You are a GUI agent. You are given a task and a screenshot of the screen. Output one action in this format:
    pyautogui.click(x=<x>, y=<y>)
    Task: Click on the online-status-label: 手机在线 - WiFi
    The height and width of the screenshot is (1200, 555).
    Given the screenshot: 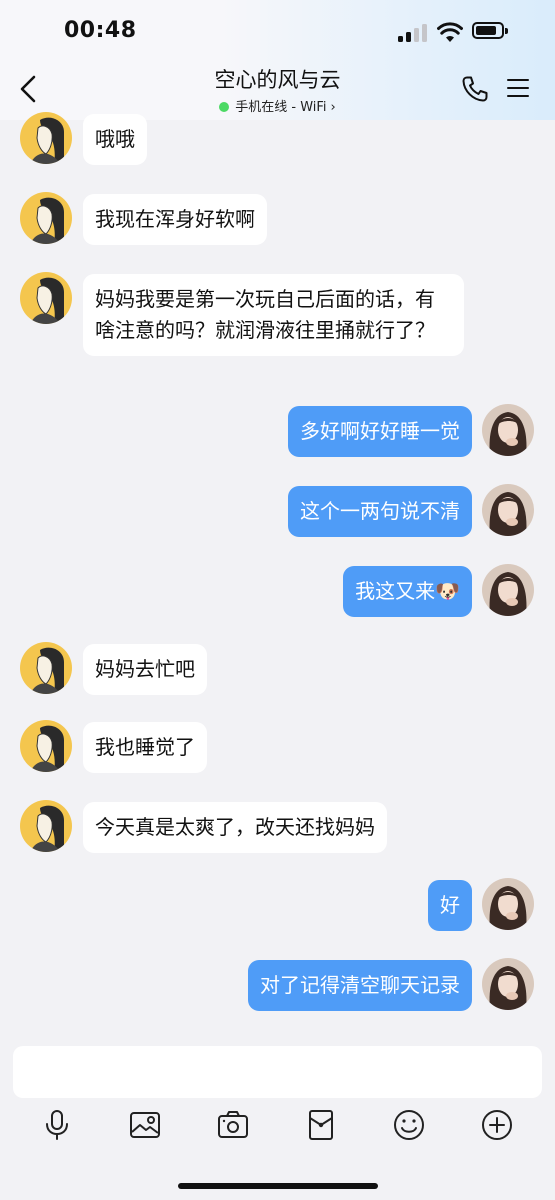 What is the action you would take?
    pyautogui.click(x=281, y=107)
    